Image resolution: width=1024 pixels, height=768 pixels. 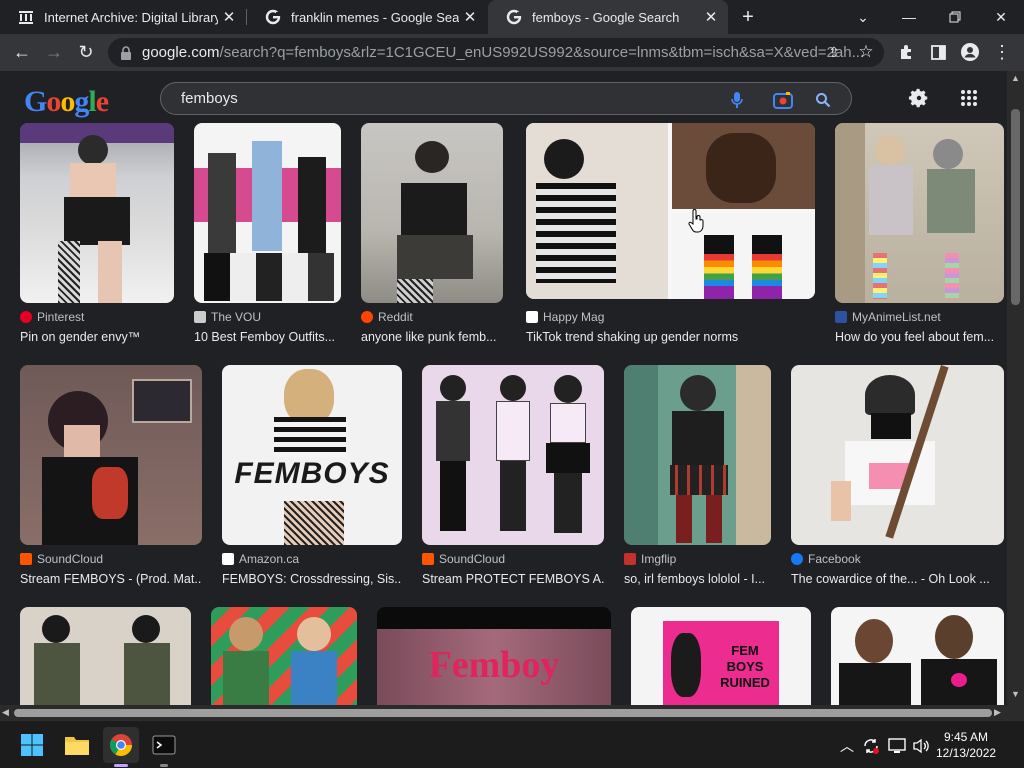 What do you see at coordinates (955, 17) in the screenshot?
I see `restore-icon` at bounding box center [955, 17].